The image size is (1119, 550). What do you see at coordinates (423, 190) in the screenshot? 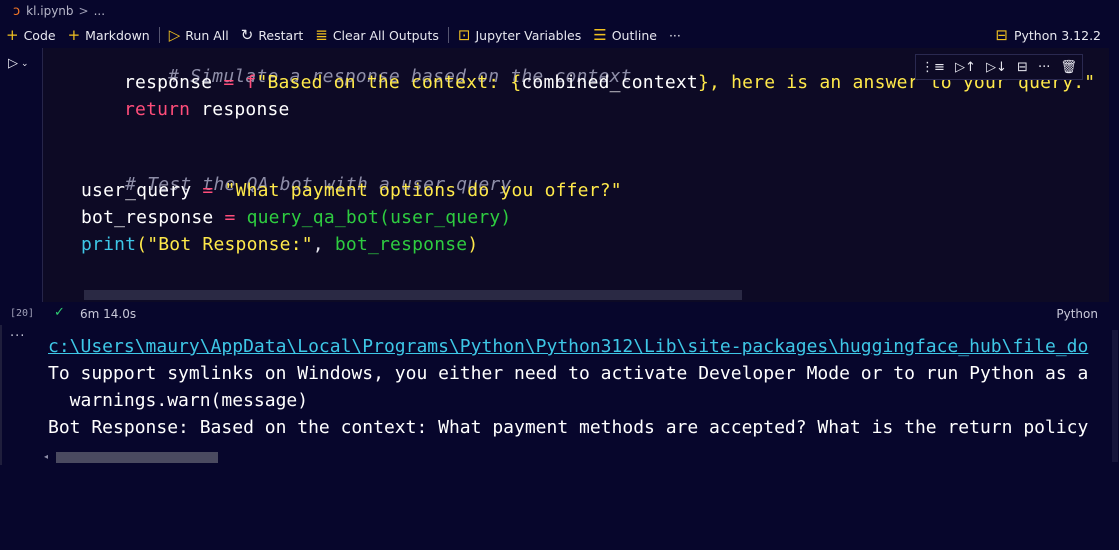
I see `code-token: "What payment options do you offer?"` at bounding box center [423, 190].